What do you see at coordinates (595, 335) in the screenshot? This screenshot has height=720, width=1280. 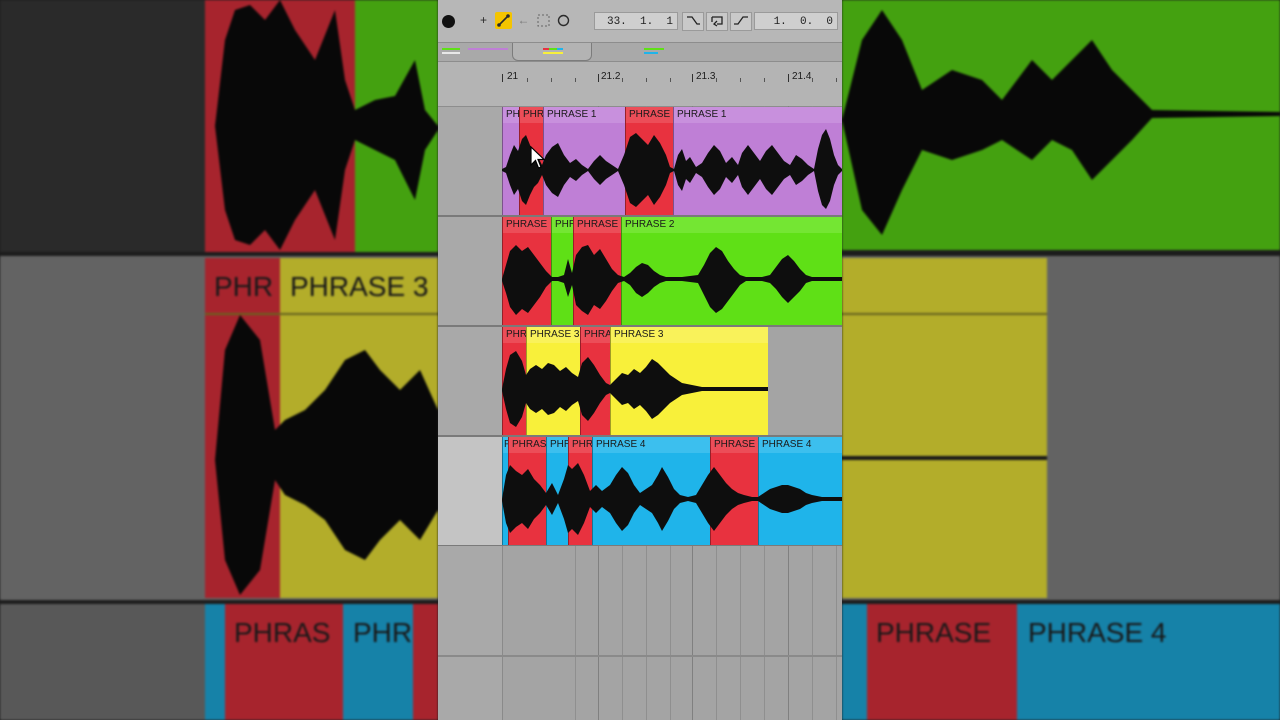 I see `clip-label: PHRA` at bounding box center [595, 335].